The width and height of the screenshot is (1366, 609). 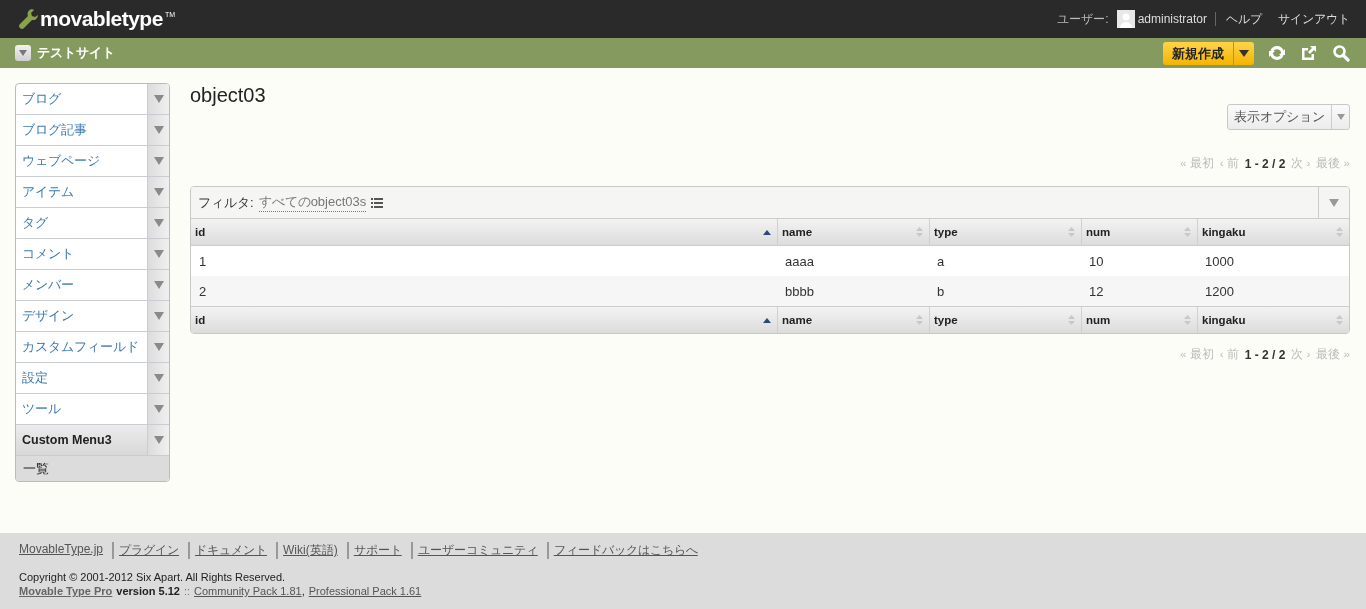 I want to click on footer-link: フィードバックはこちらへ, so click(x=622, y=550).